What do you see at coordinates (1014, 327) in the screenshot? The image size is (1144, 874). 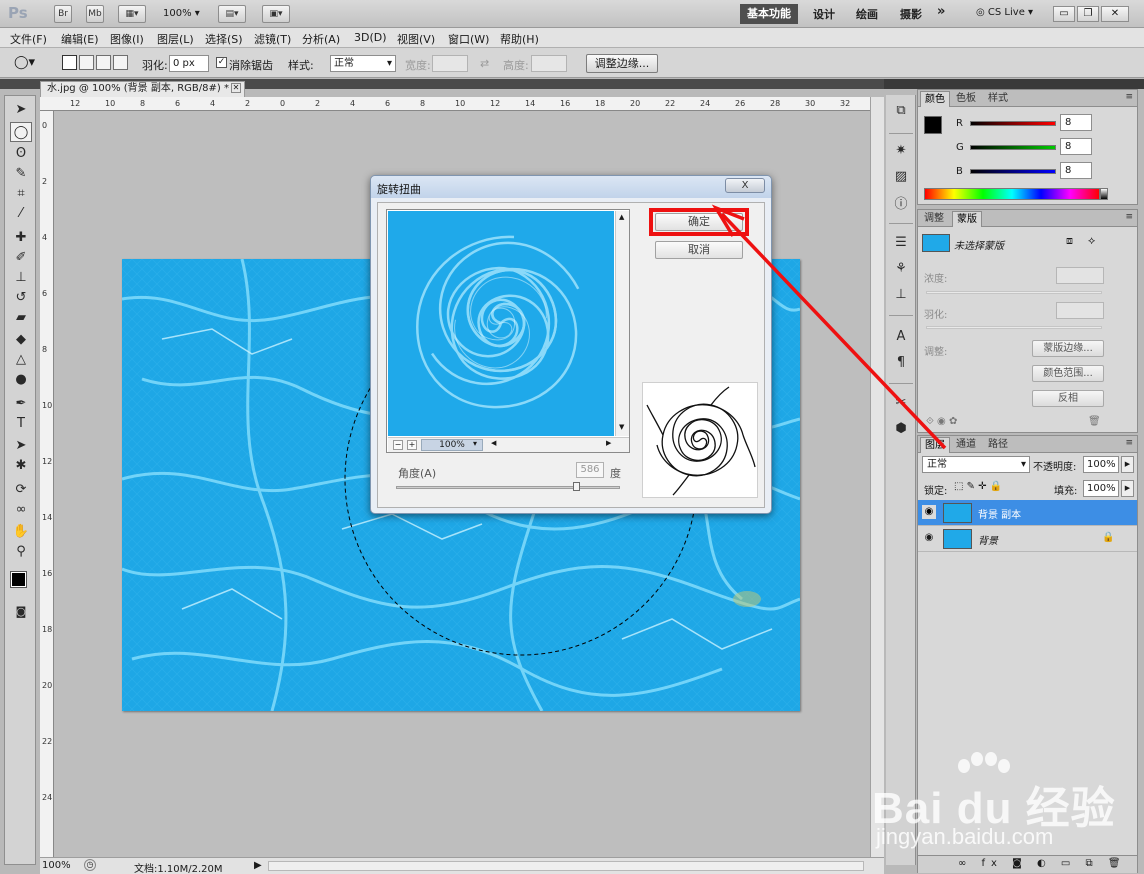 I see `mask-feather-slider` at bounding box center [1014, 327].